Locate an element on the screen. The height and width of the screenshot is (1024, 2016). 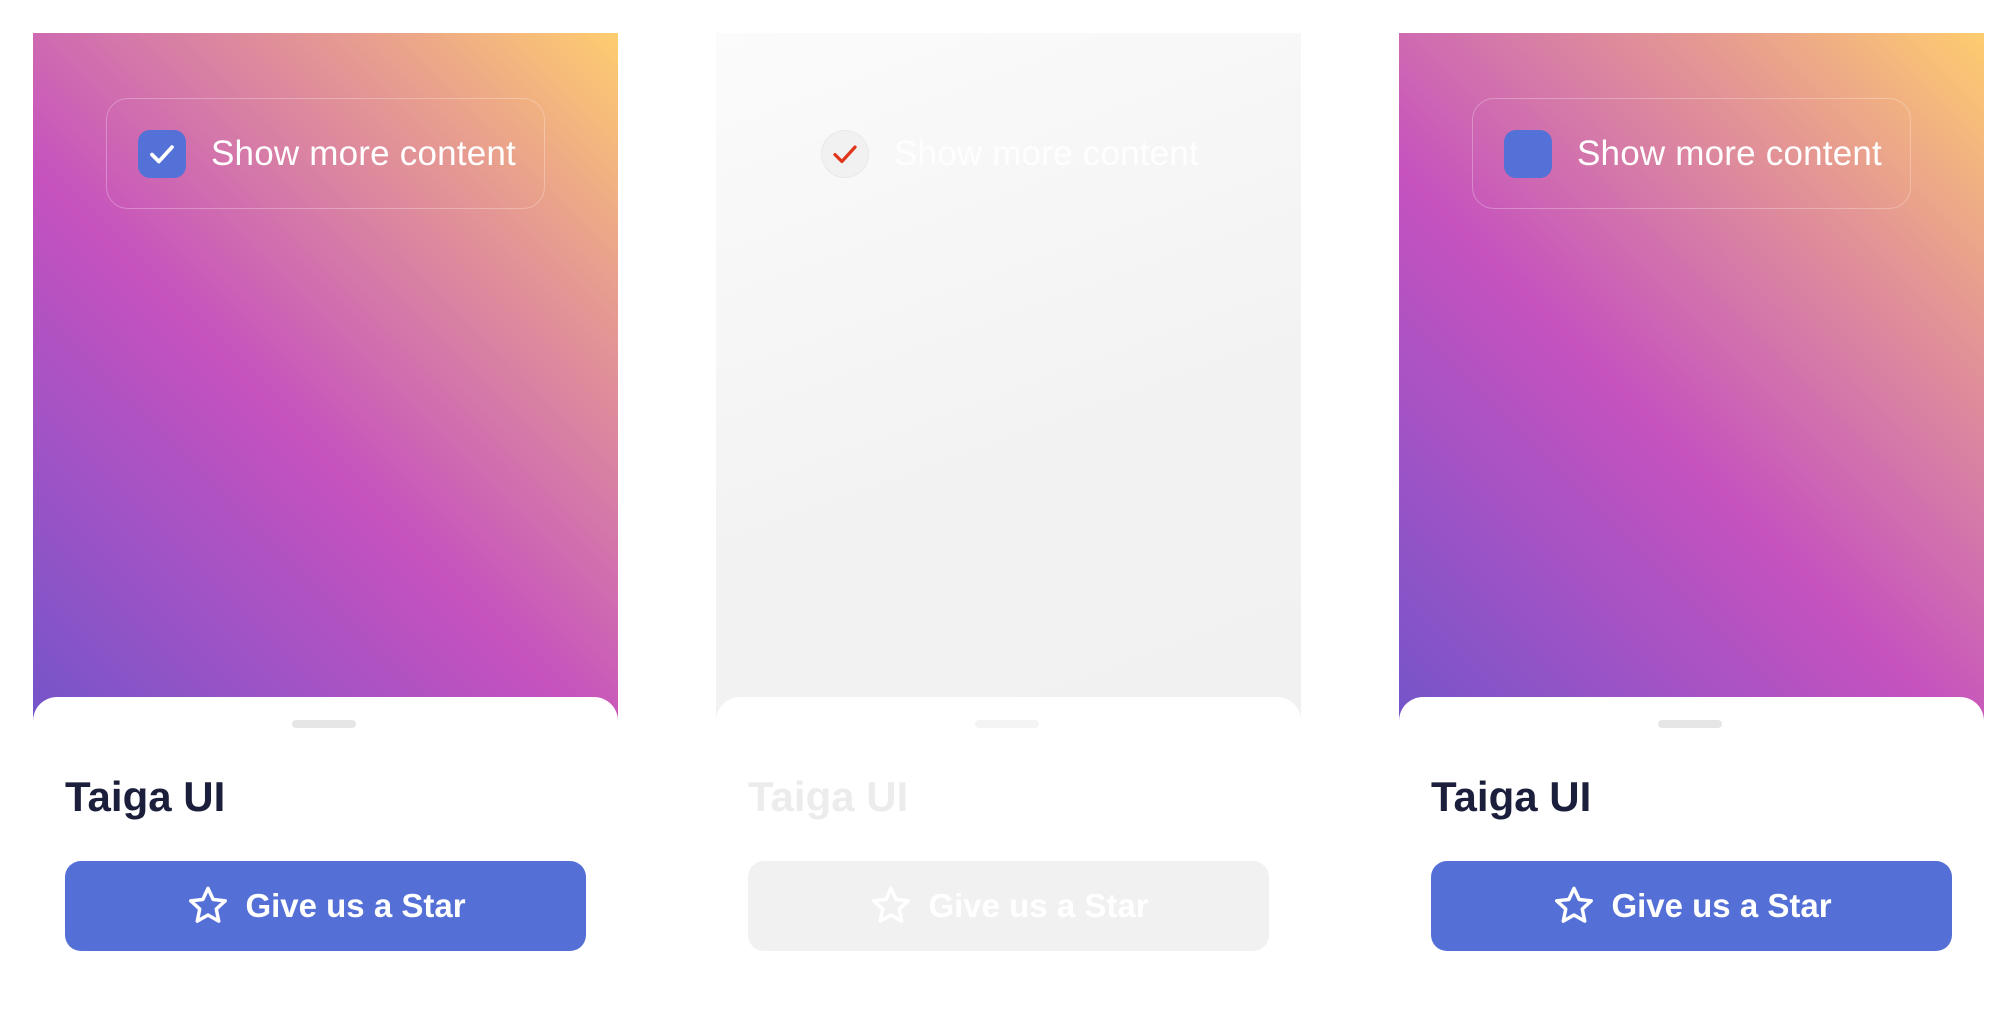
checkbox-unchecked is located at coordinates (1528, 153).